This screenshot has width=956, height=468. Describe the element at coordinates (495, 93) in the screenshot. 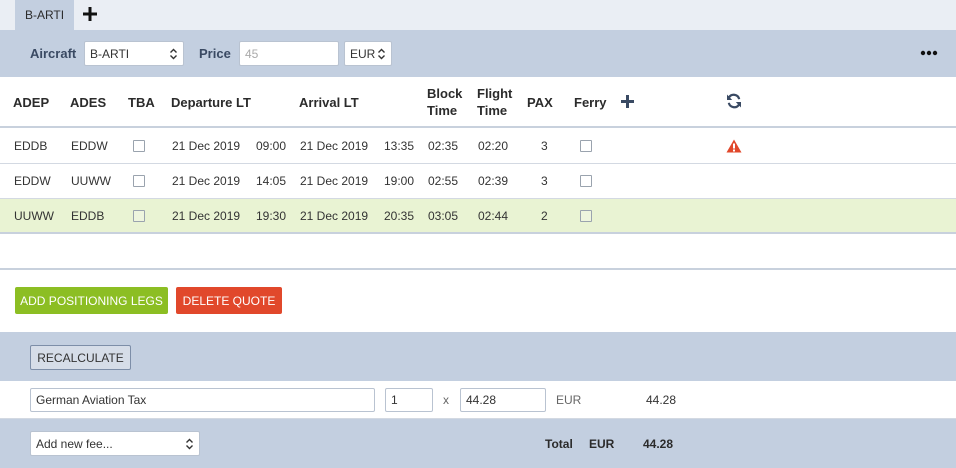

I see `col-flight-time-line1: Flight` at that location.